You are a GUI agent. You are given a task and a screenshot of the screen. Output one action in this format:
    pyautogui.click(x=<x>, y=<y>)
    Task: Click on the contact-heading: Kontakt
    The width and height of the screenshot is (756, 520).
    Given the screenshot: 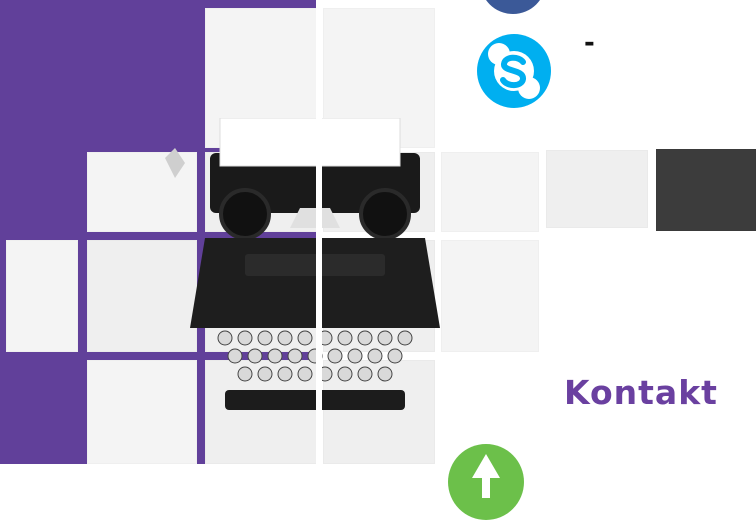 What is the action you would take?
    pyautogui.click(x=641, y=392)
    